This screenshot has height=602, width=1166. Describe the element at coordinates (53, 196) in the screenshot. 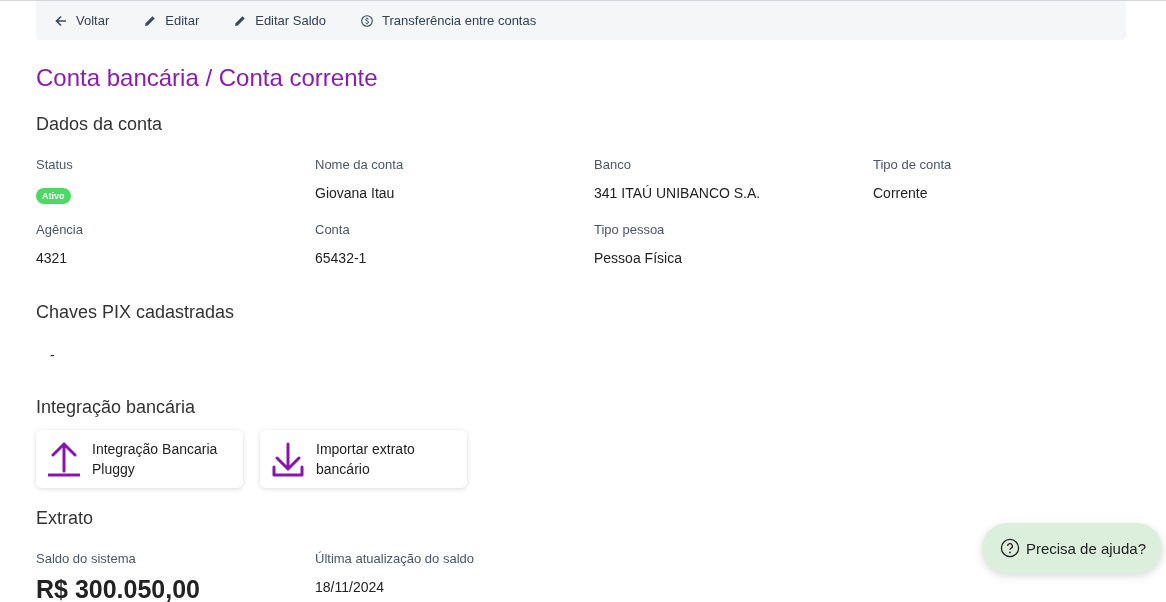

I see `status-badge: Ativo` at that location.